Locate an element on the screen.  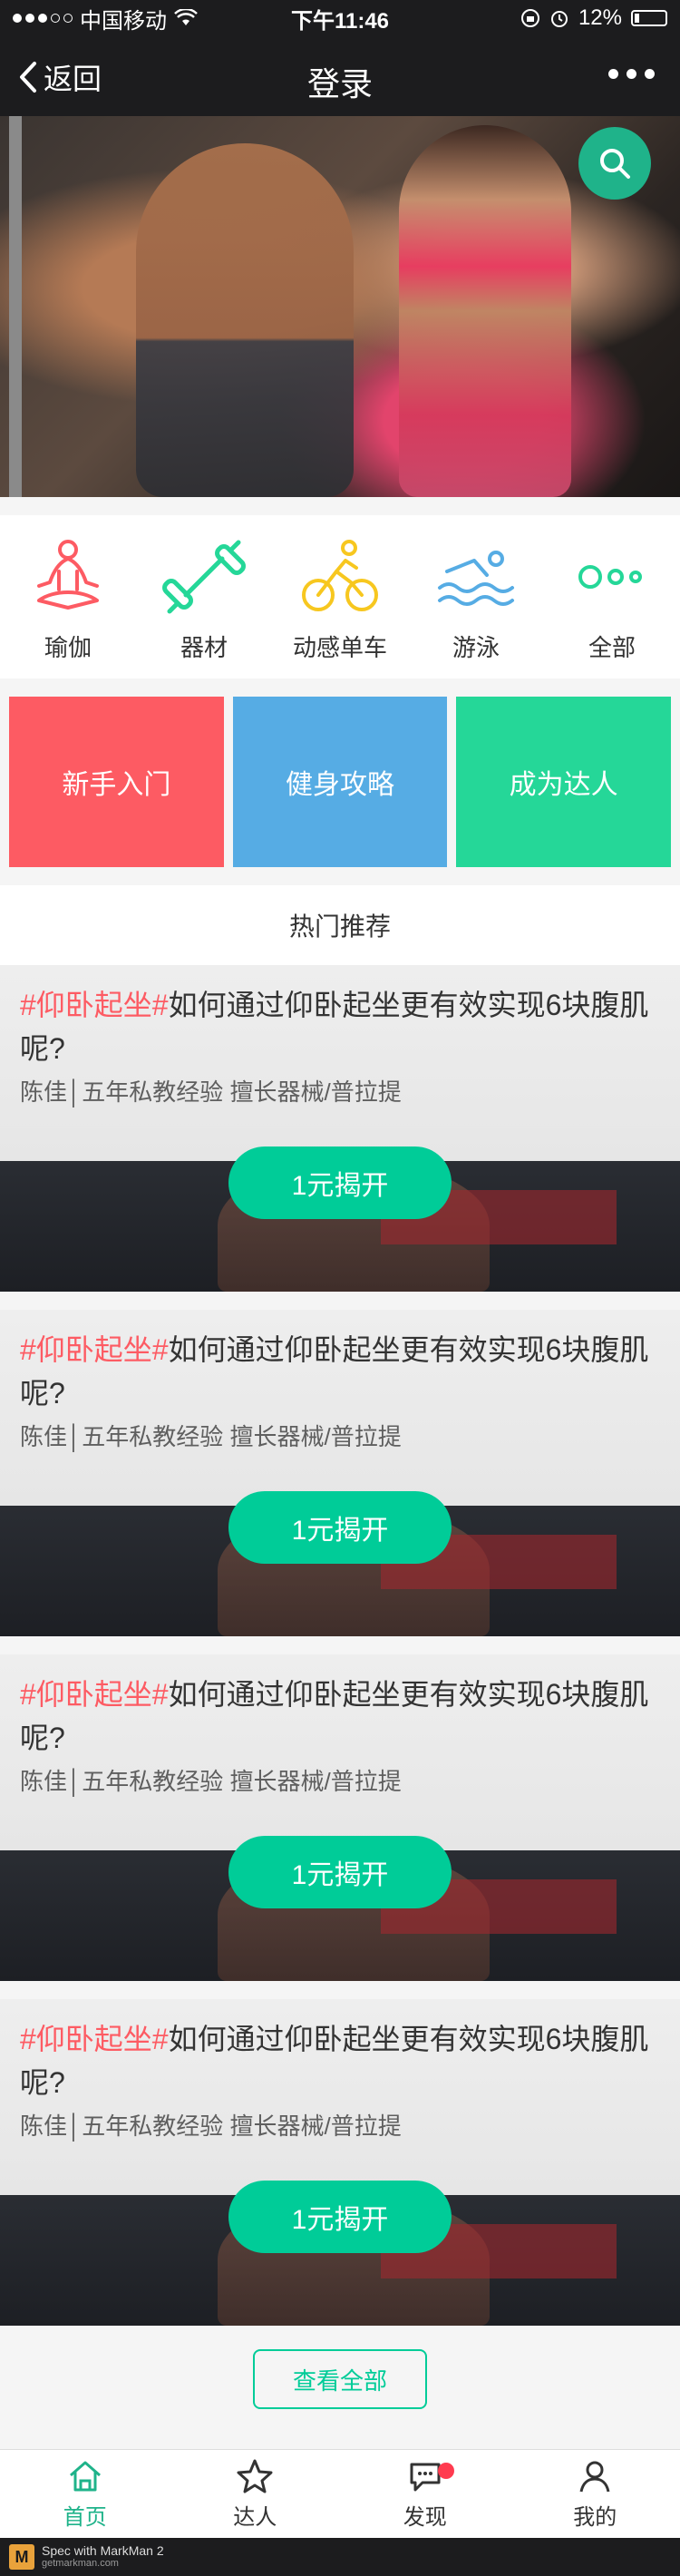
rotation-lock-icon is located at coordinates (529, 18).